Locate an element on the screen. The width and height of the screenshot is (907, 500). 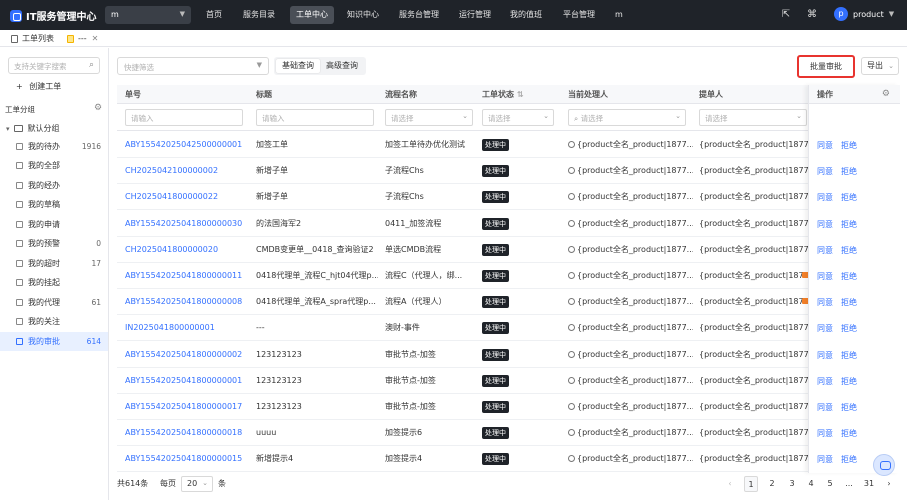
close-icon: ✕ is located at coordinates (95, 38).